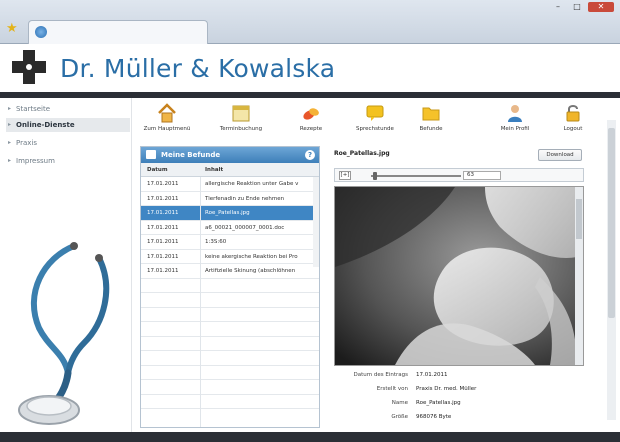 The image size is (620, 442). I want to click on befunde-column-header: Datum Inhalt, so click(230, 170).